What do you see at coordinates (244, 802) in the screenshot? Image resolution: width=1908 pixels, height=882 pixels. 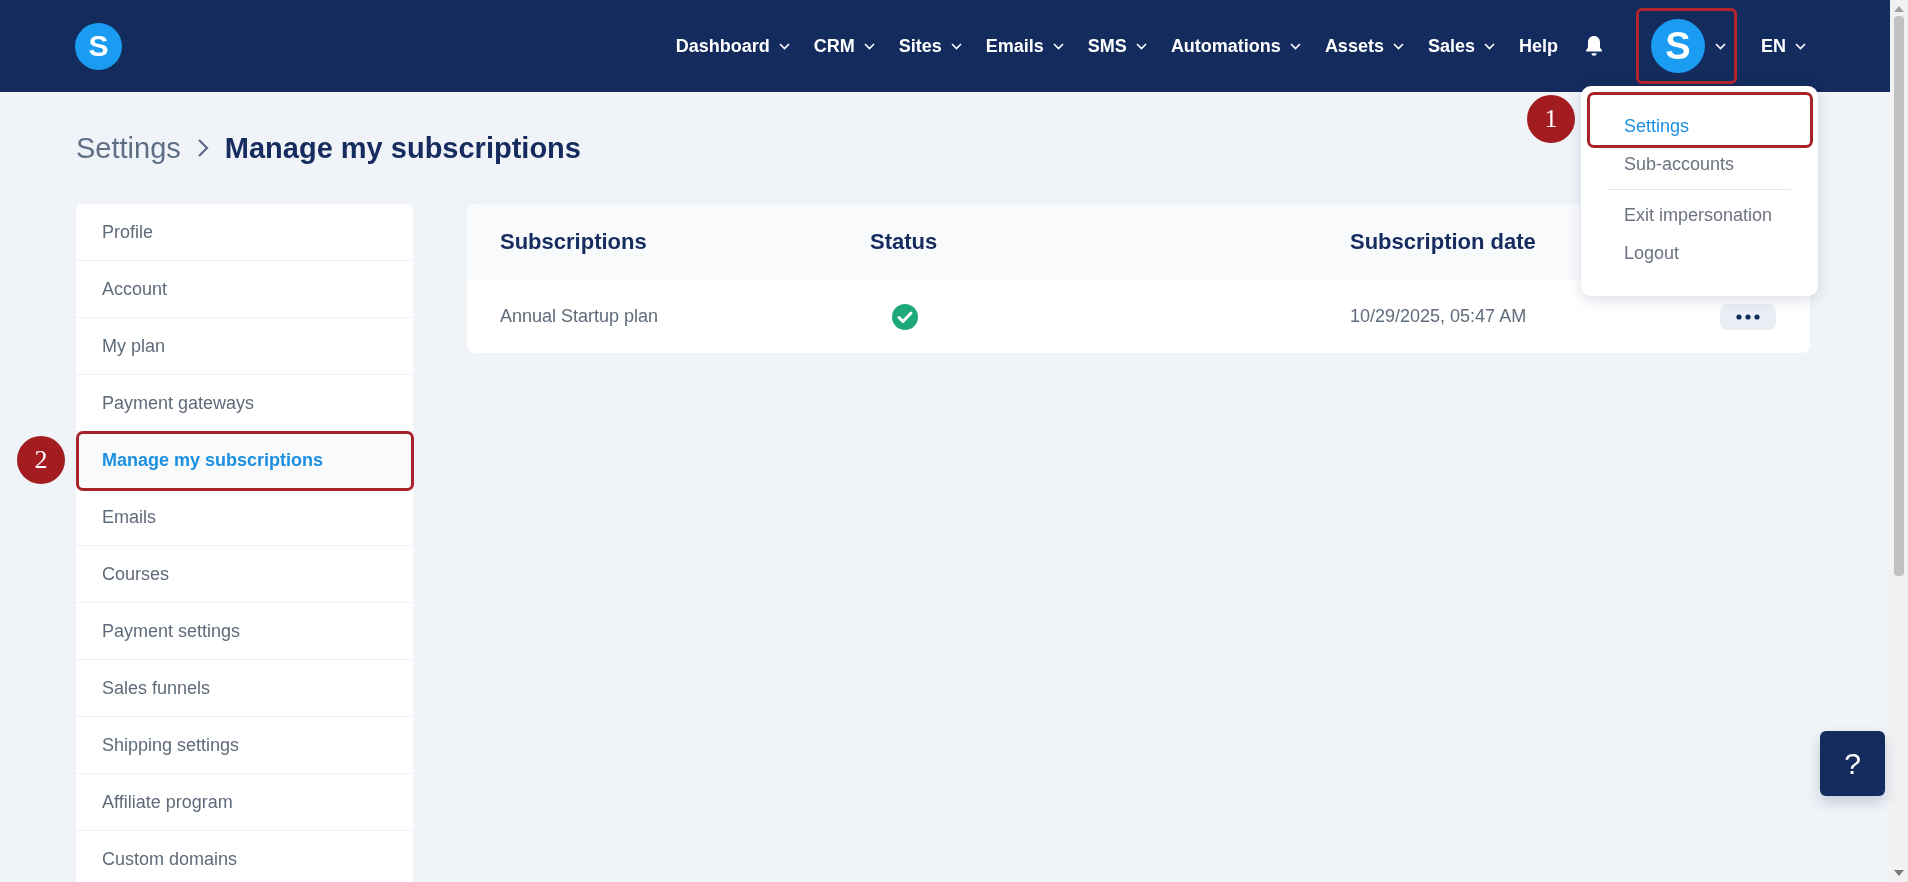 I see `sidebar-item: Affiliate program` at bounding box center [244, 802].